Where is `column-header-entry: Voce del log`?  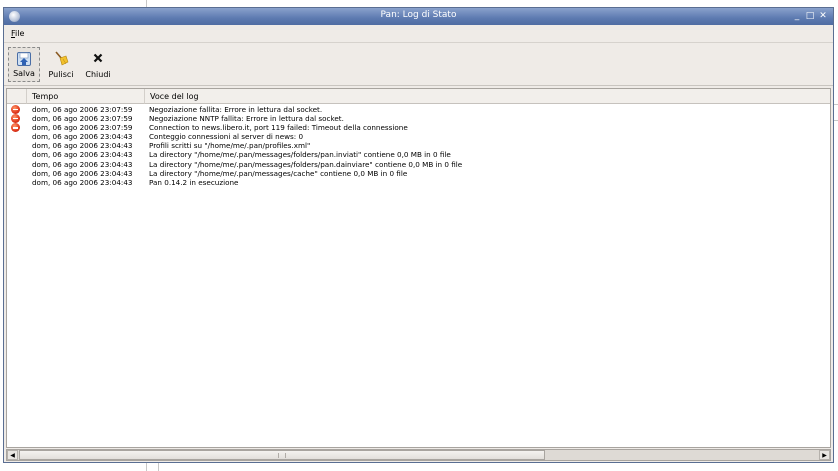
column-header-entry: Voce del log is located at coordinates (487, 96).